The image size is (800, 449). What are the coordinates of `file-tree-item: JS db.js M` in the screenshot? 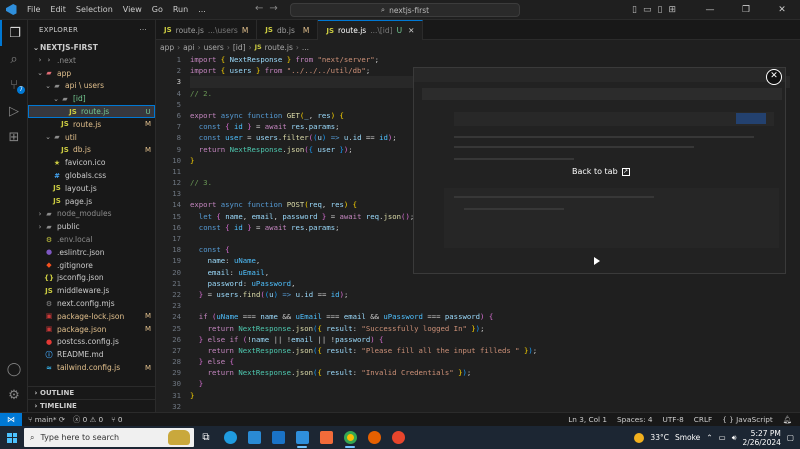 It's located at (91, 150).